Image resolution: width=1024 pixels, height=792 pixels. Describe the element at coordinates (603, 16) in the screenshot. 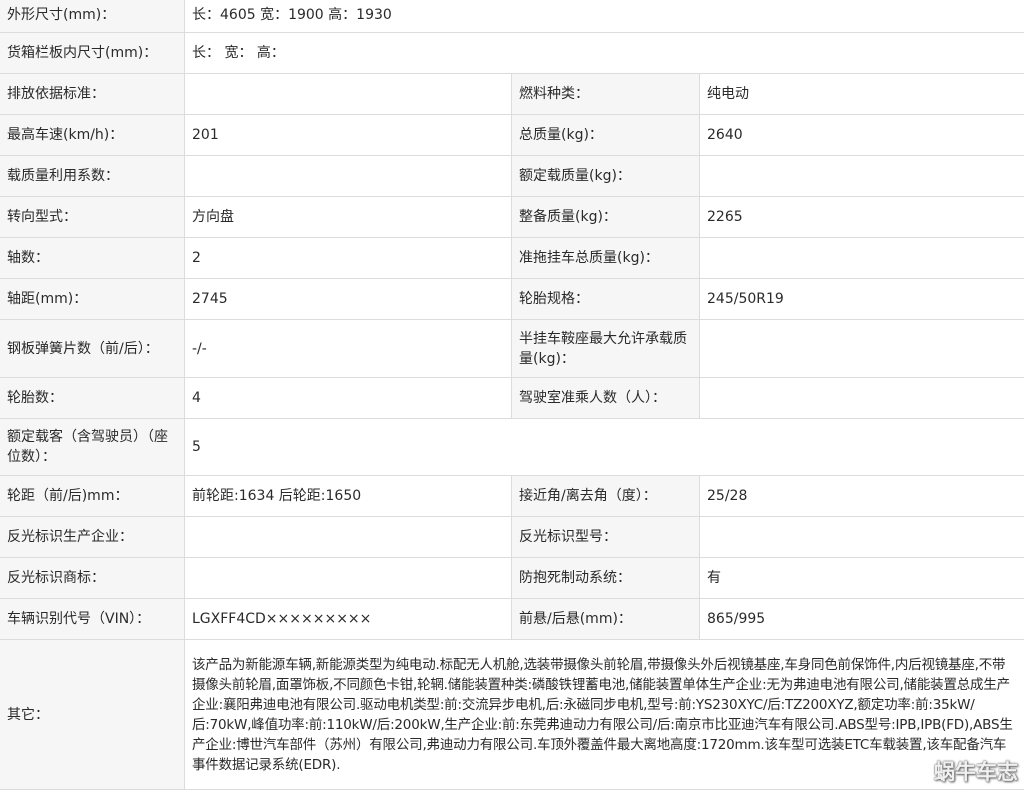

I see `dimensions-value: 长：4605 宽：1900 高：1930` at that location.